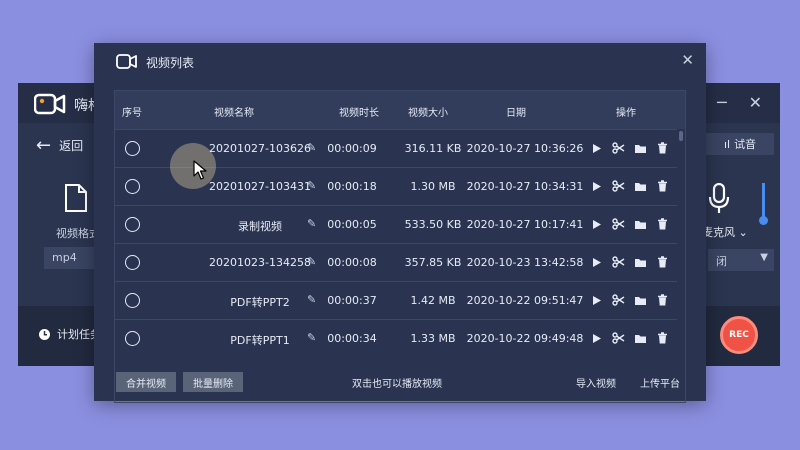 The width and height of the screenshot is (800, 450). What do you see at coordinates (525, 300) in the screenshot?
I see `video-date: 2020-10-22 09:51:47` at bounding box center [525, 300].